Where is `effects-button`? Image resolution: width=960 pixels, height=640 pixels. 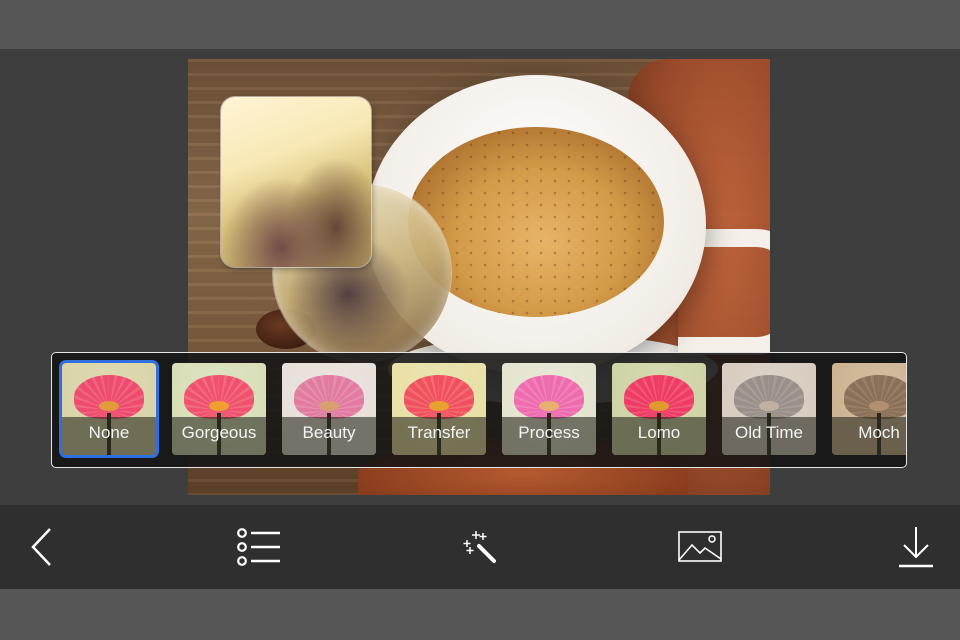
effects-button is located at coordinates (480, 547).